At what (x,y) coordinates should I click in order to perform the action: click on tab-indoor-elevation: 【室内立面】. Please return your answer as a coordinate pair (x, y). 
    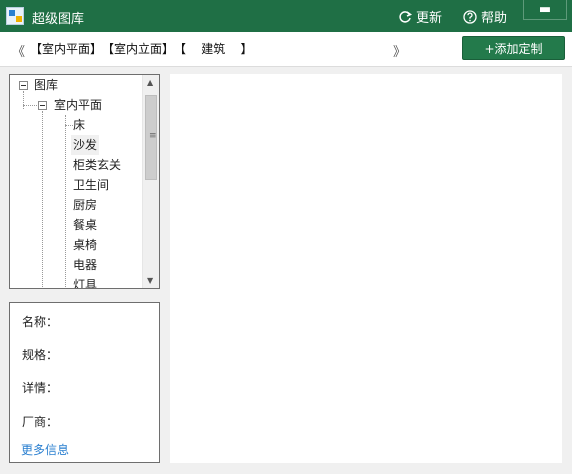
    Looking at the image, I should click on (138, 48).